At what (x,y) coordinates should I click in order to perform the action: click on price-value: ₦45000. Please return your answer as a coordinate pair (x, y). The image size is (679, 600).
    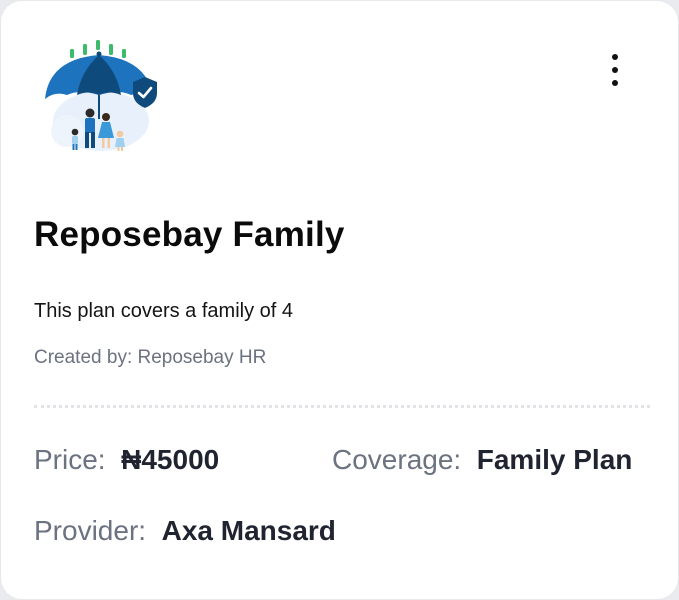
    Looking at the image, I should click on (170, 459).